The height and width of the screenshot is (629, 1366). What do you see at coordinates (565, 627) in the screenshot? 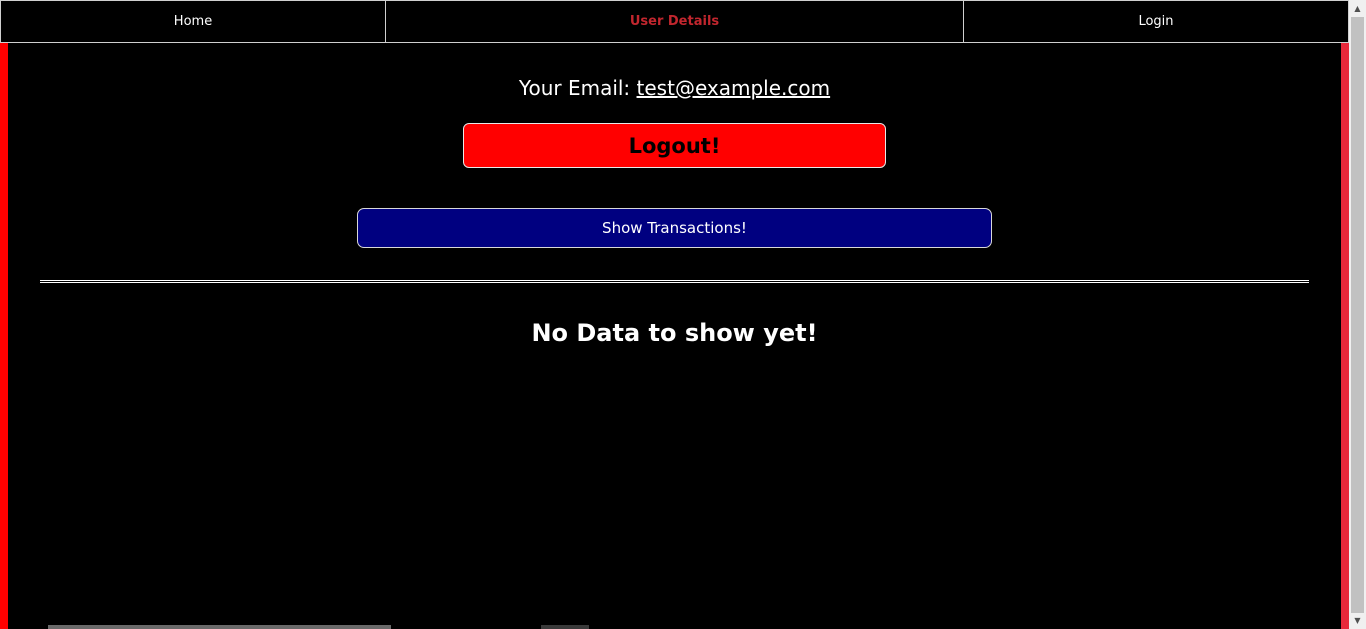
I see `horizontal-scrollbar-marker` at bounding box center [565, 627].